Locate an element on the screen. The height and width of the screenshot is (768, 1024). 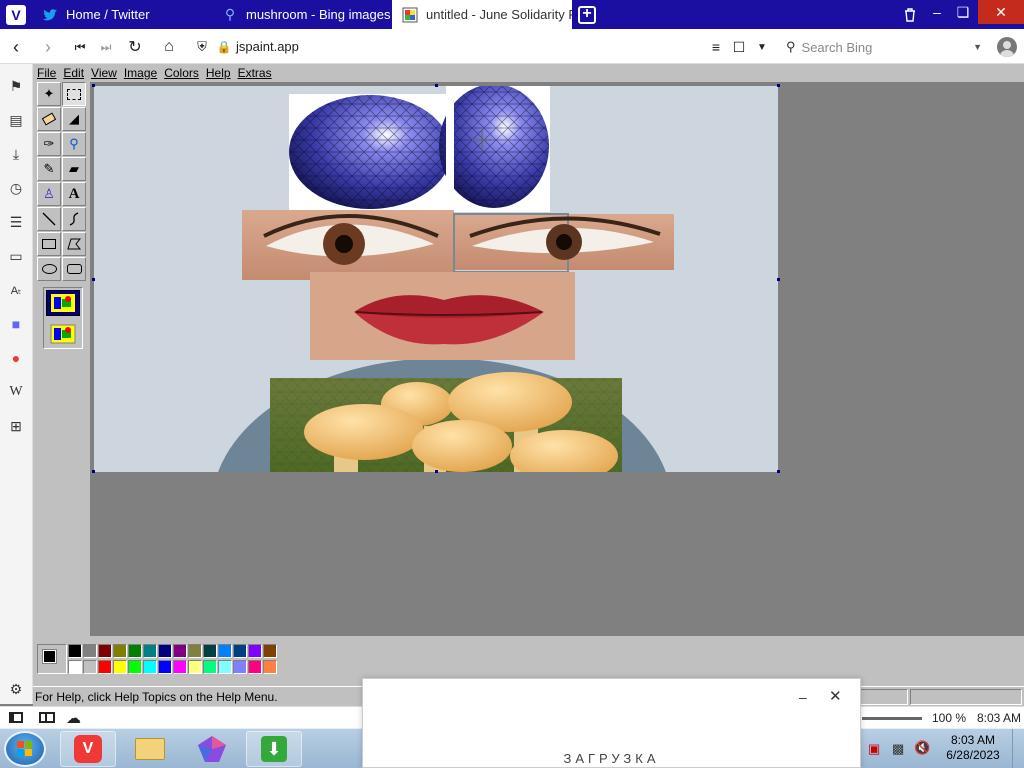
taskbar-vivaldi: V is located at coordinates (88, 749).